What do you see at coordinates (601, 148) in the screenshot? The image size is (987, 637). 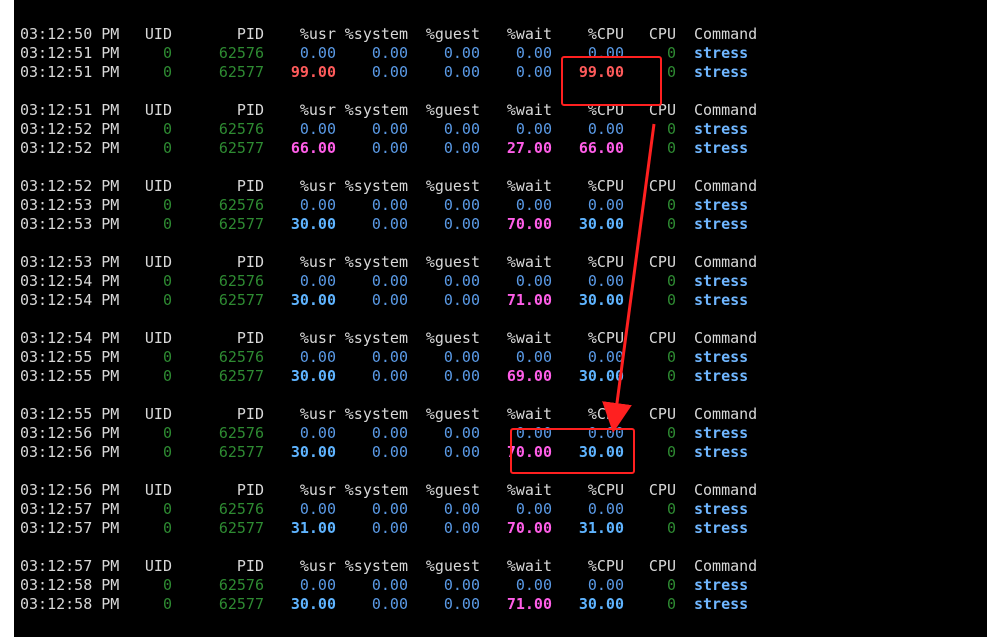 I see `row-cpu-pct: 66.00` at bounding box center [601, 148].